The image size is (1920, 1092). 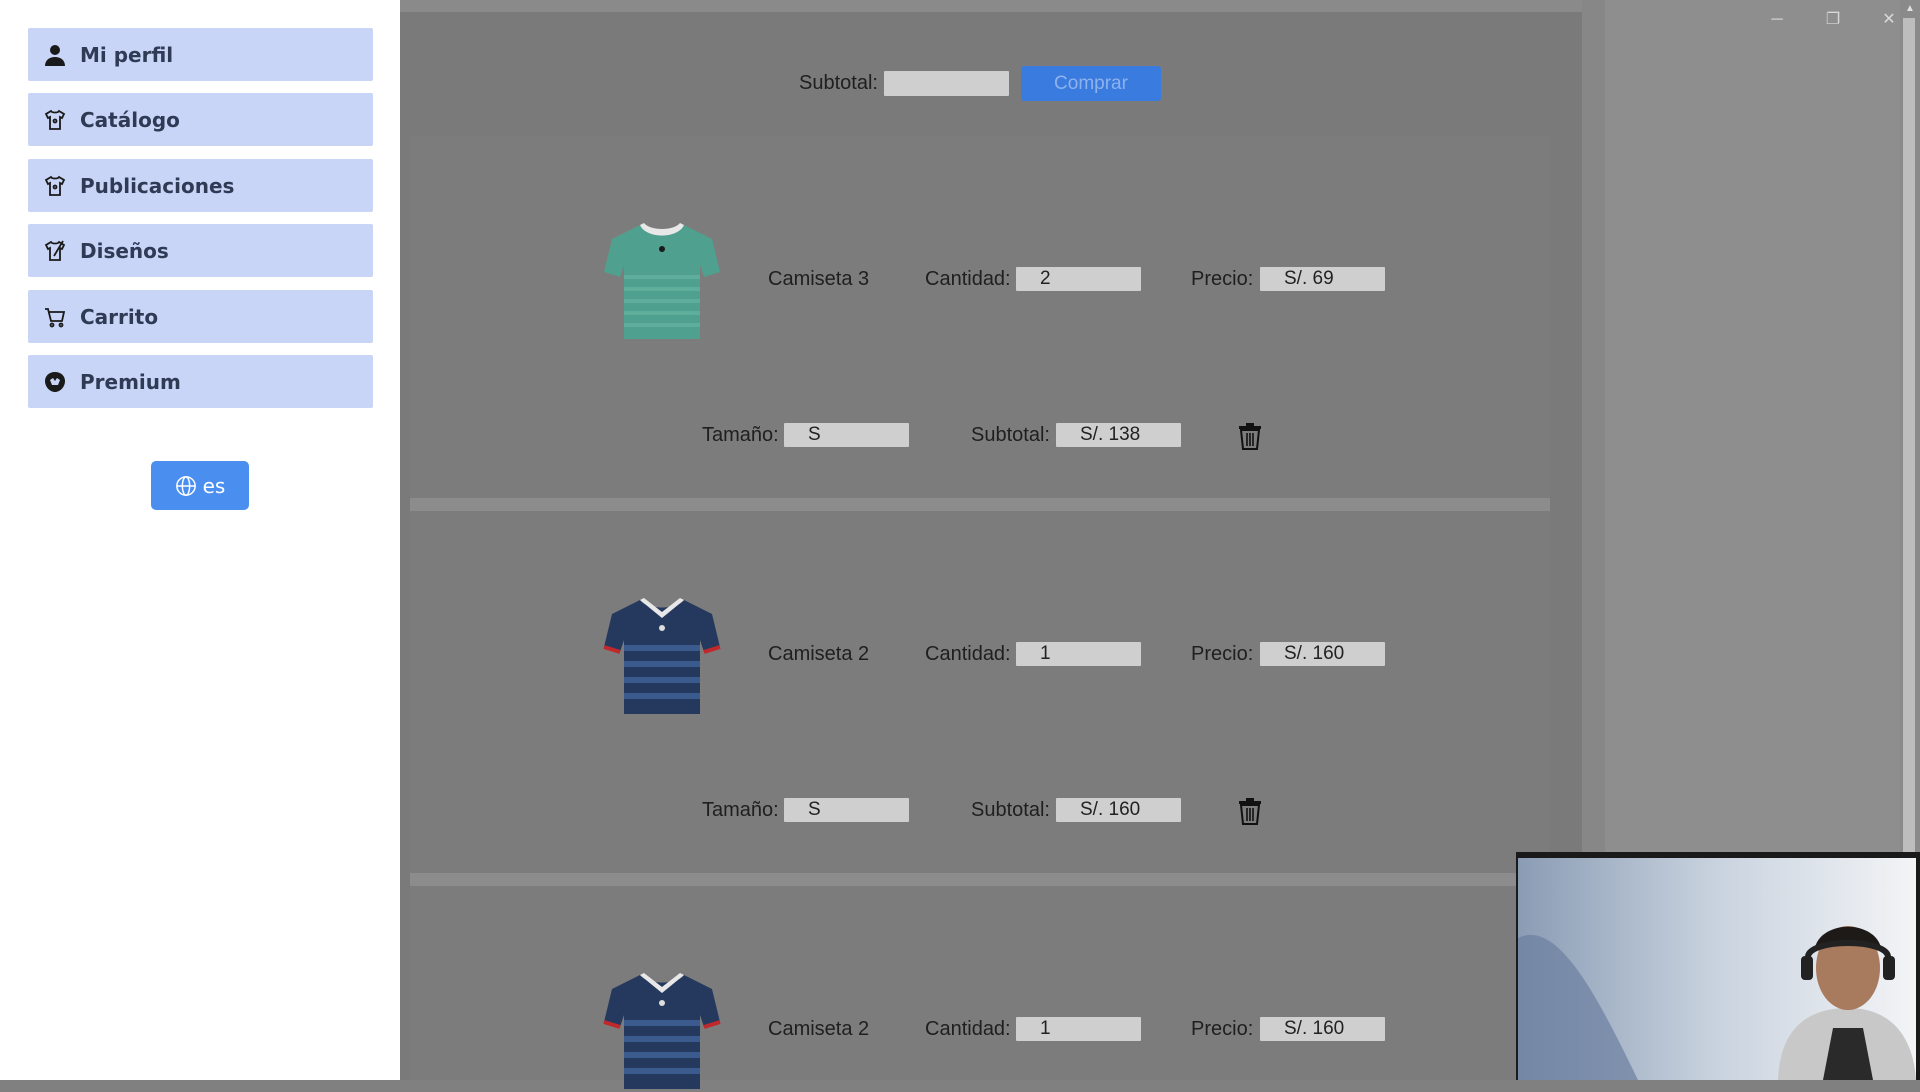 I want to click on sidebar-item-label: Carrito, so click(x=119, y=316).